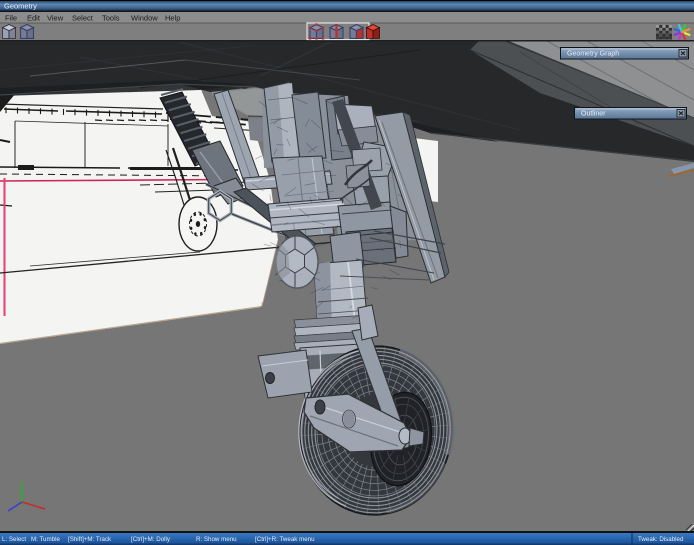  Describe the element at coordinates (55, 18) in the screenshot. I see `svg-text: View` at that location.